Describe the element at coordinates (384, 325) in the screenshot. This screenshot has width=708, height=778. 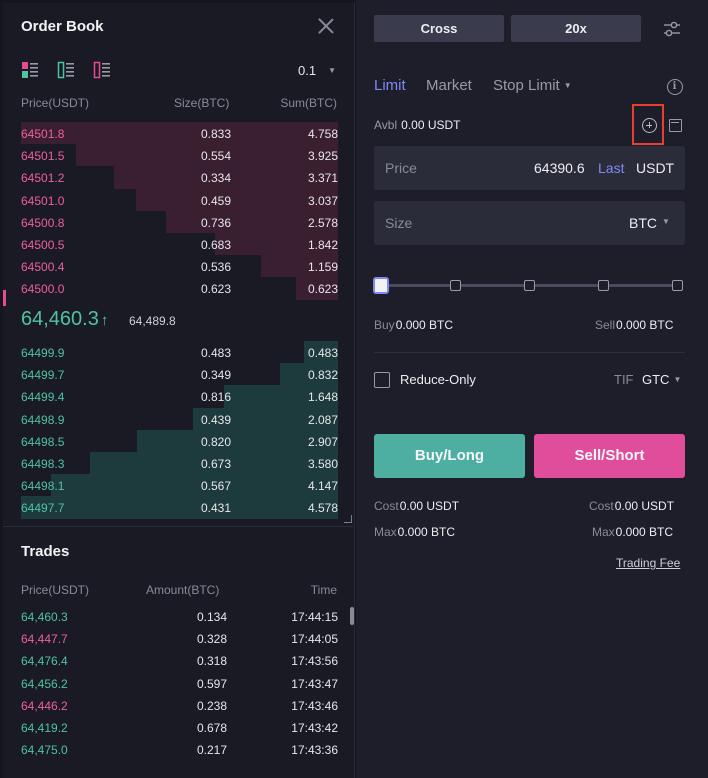
I see `buy-label: Buy` at that location.